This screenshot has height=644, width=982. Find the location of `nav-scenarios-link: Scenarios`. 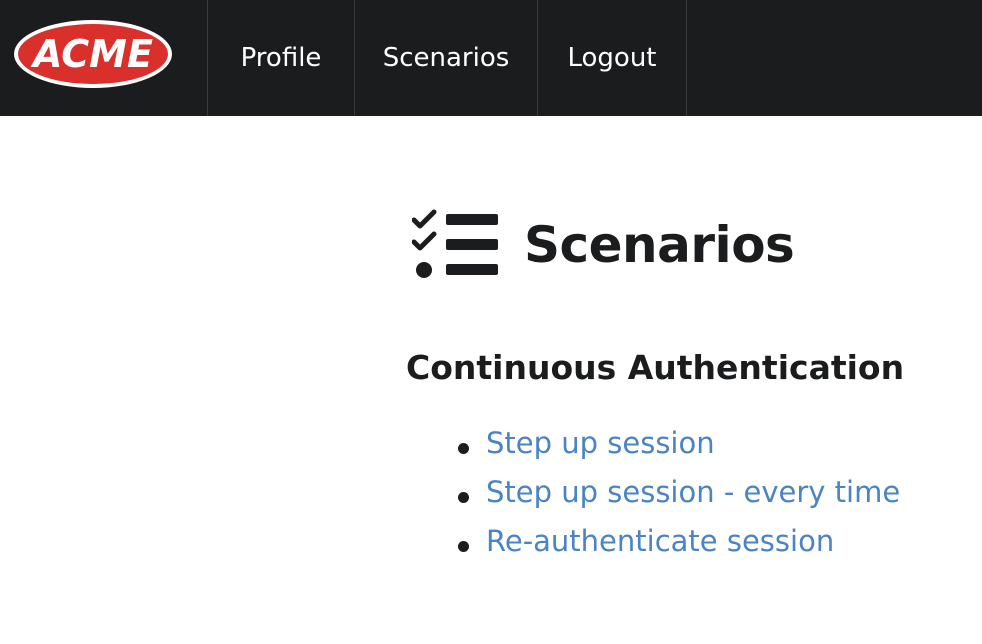

nav-scenarios-link: Scenarios is located at coordinates (446, 58).